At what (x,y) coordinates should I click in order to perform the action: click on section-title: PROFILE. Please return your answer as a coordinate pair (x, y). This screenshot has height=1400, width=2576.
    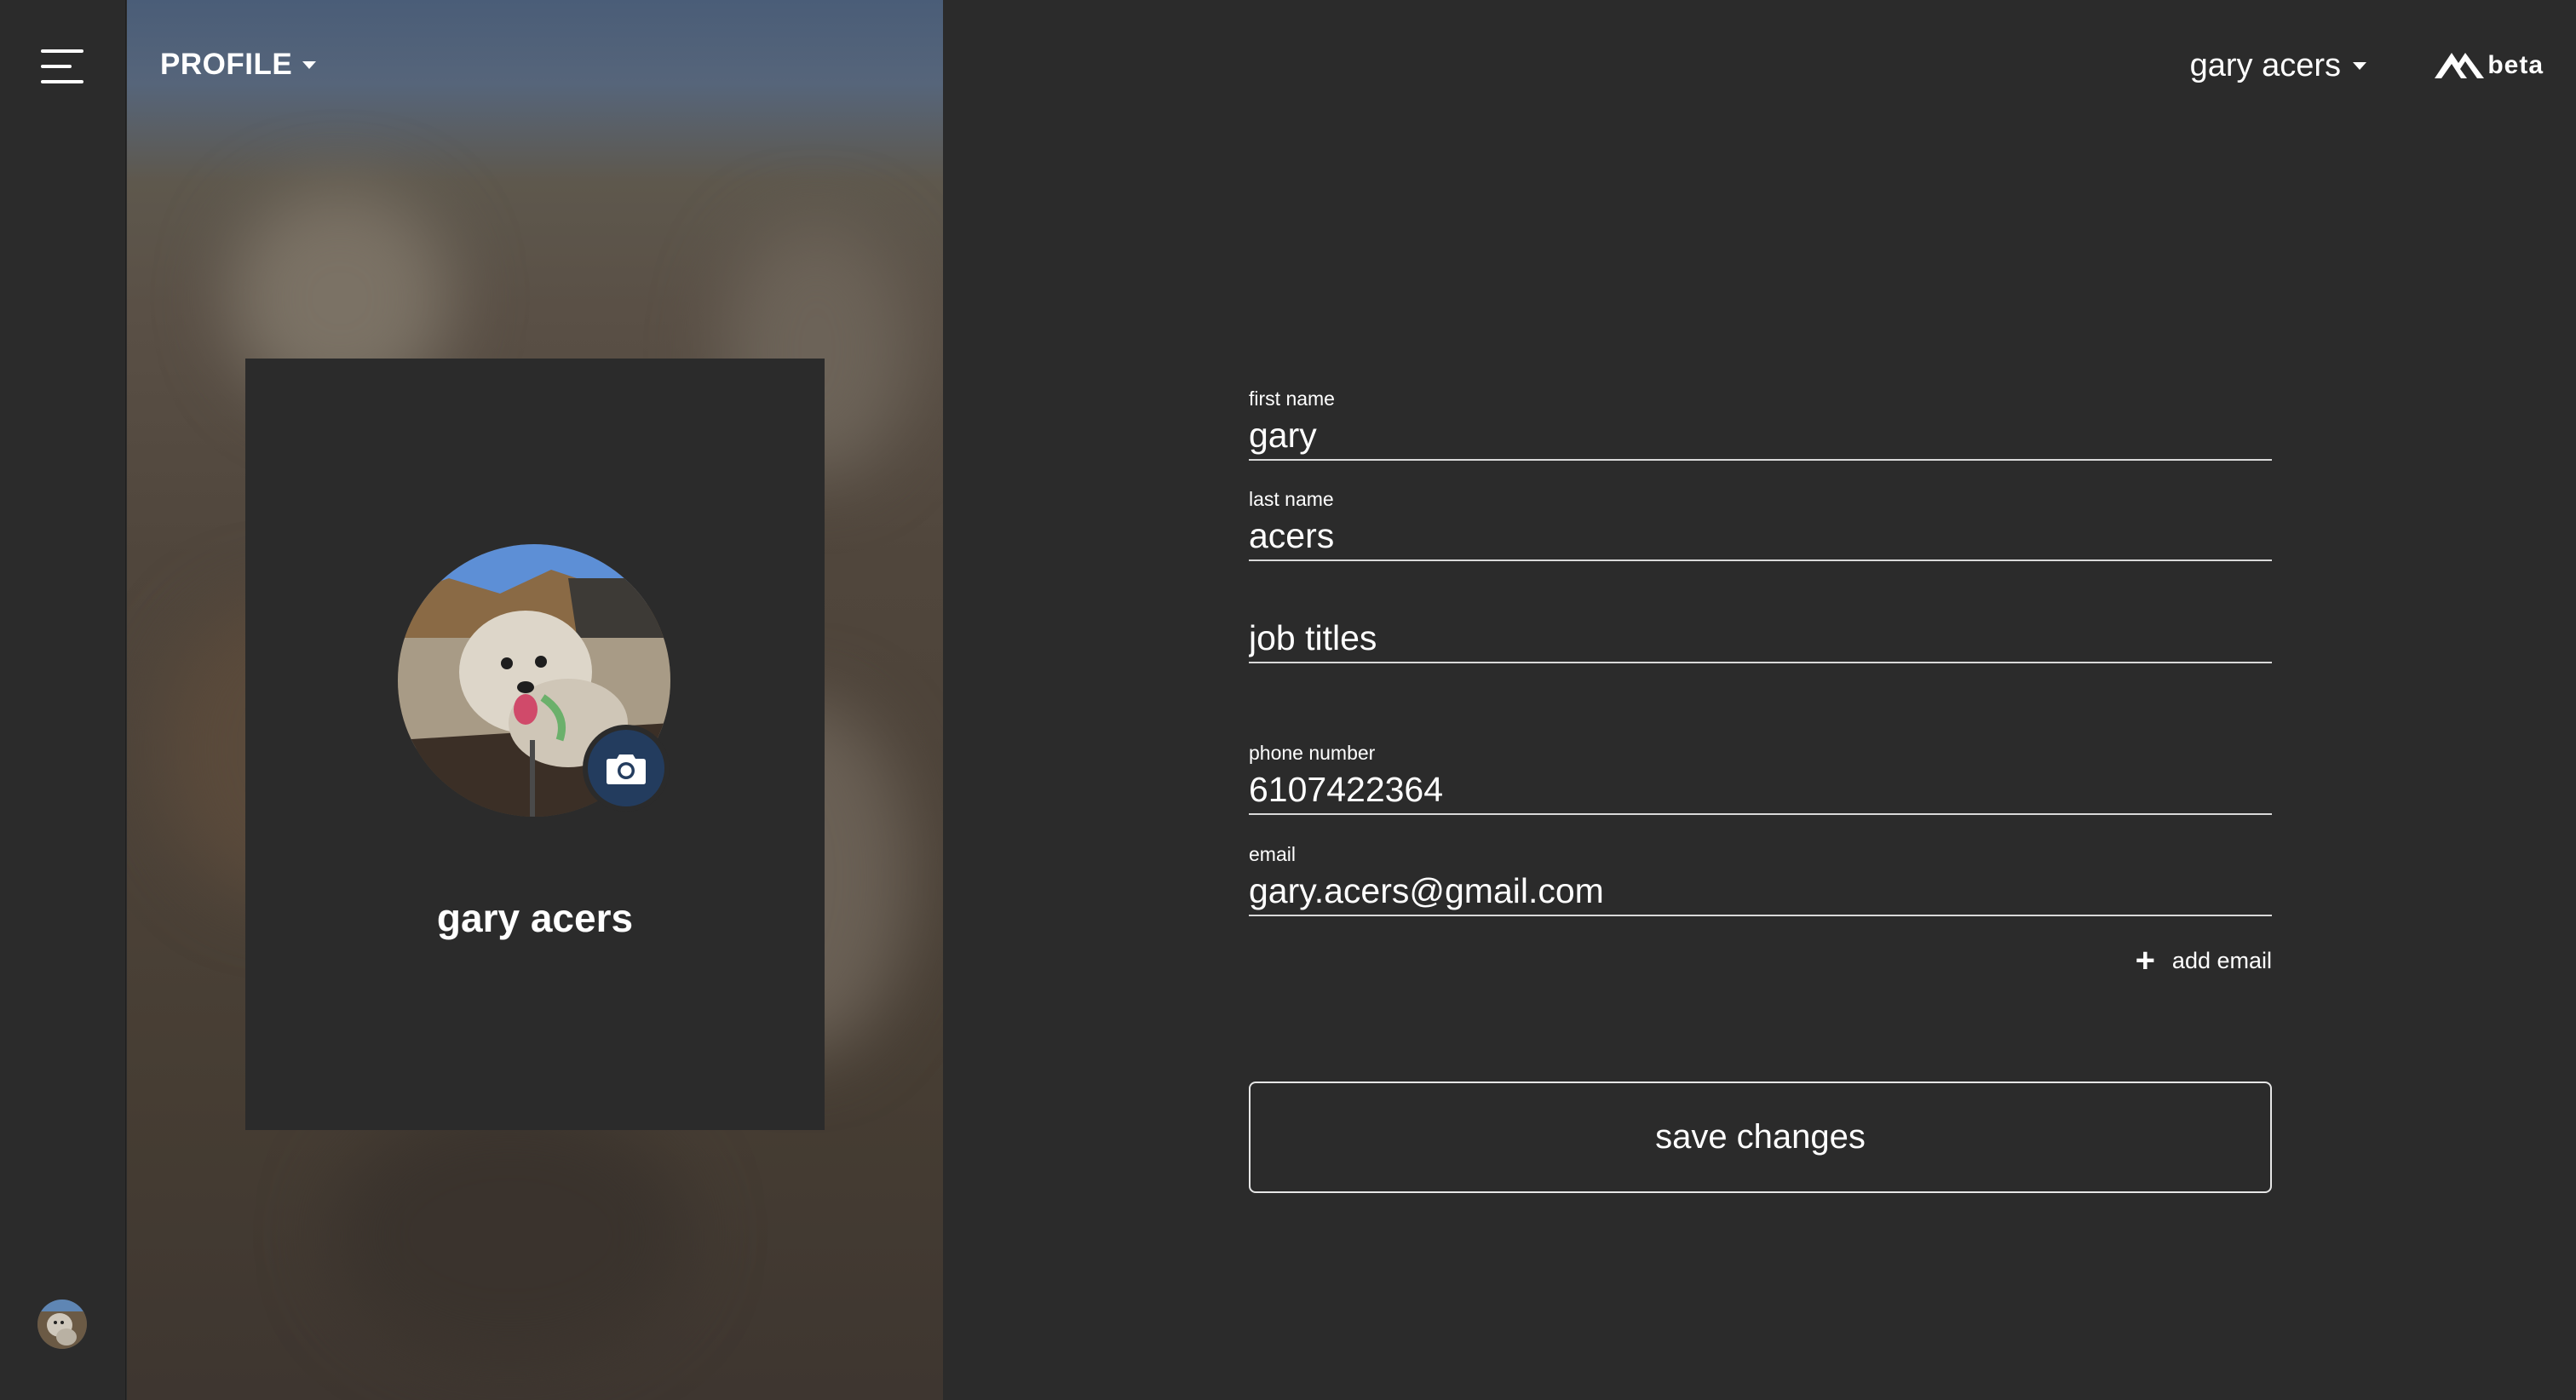
    Looking at the image, I should click on (227, 64).